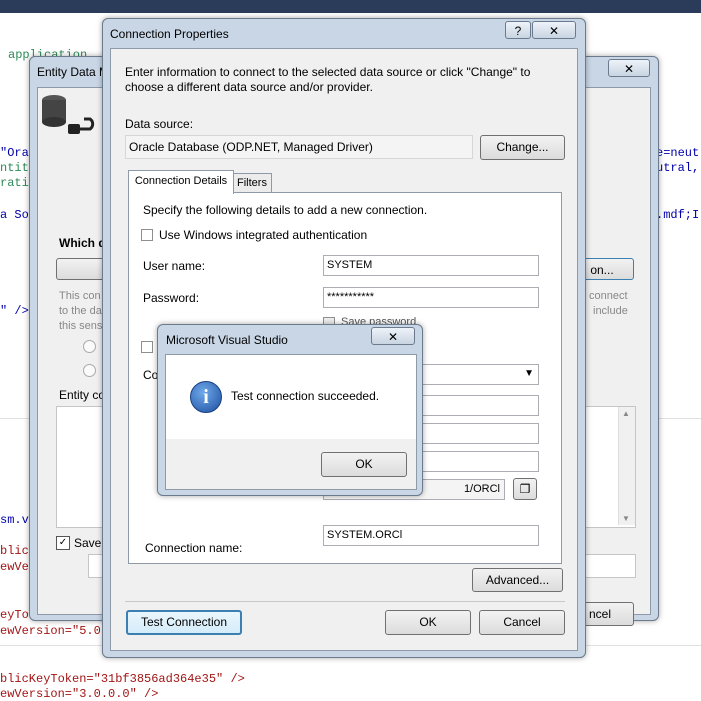  I want to click on title-bar, so click(350, 6).